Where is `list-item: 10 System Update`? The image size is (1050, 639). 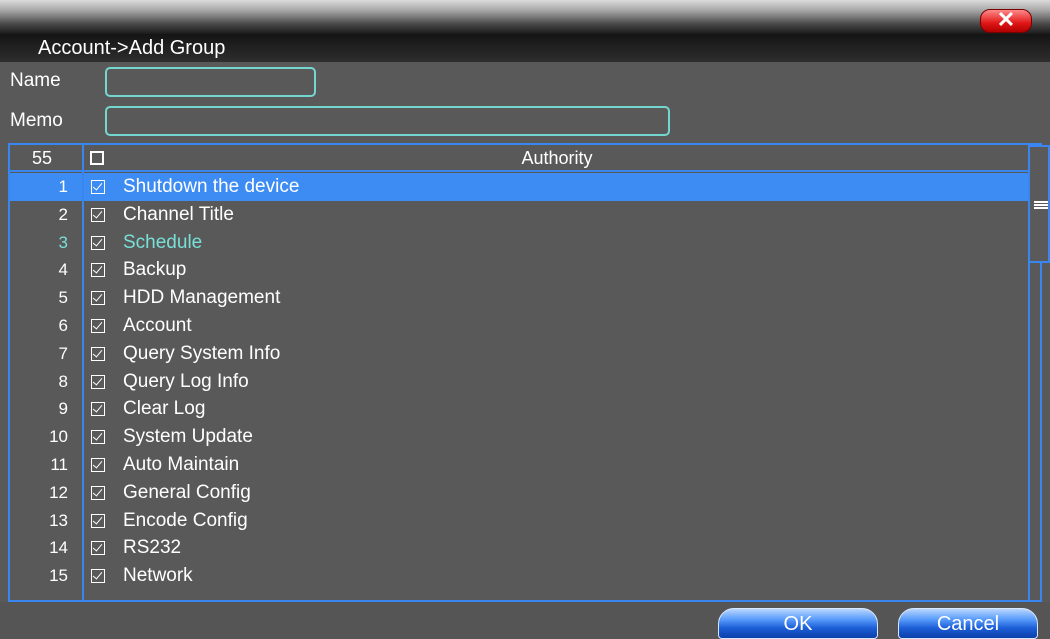
list-item: 10 System Update is located at coordinates (520, 437).